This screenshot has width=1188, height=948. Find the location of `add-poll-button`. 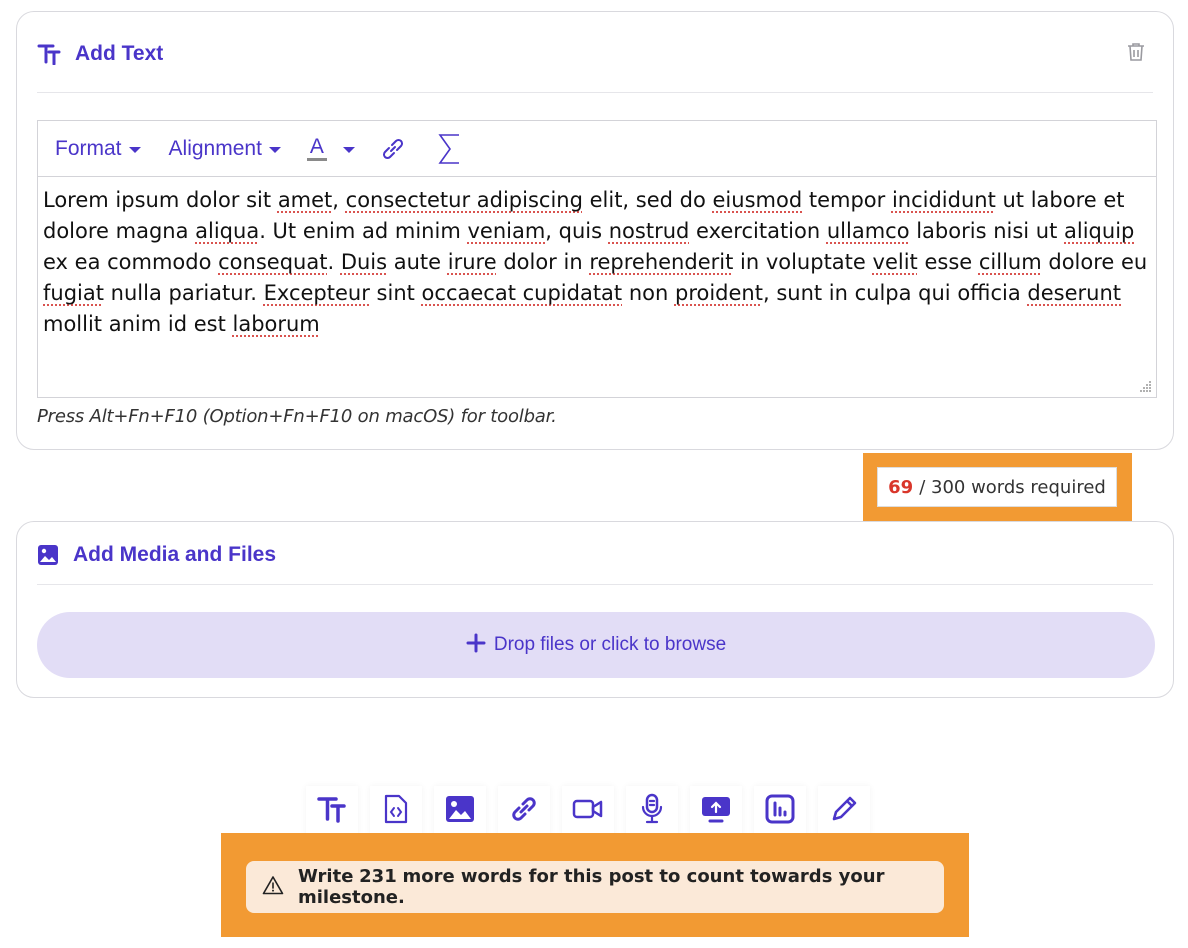

add-poll-button is located at coordinates (780, 811).